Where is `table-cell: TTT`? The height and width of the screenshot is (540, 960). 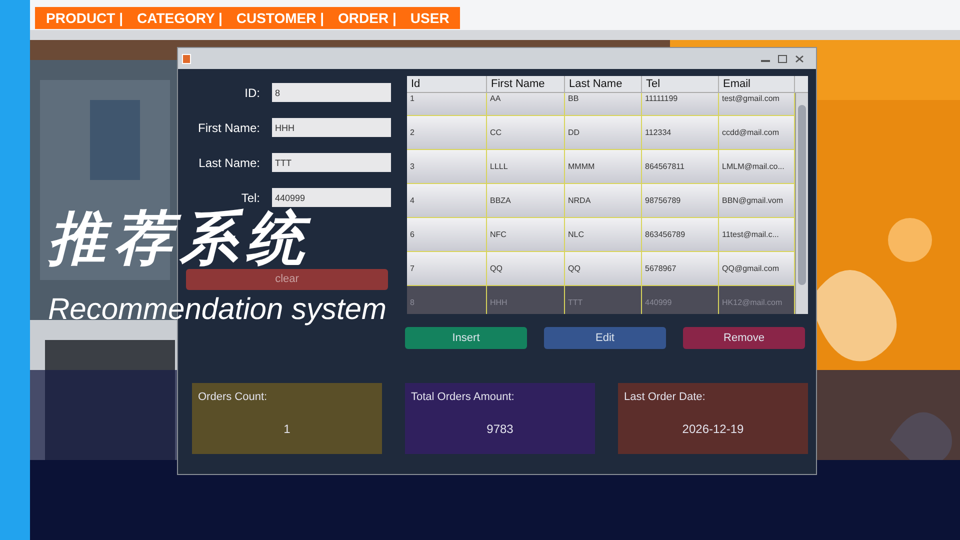
table-cell: TTT is located at coordinates (603, 300).